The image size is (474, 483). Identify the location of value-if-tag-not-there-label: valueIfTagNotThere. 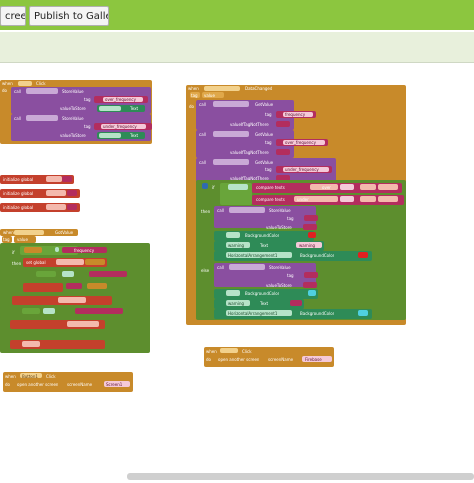
(249, 124).